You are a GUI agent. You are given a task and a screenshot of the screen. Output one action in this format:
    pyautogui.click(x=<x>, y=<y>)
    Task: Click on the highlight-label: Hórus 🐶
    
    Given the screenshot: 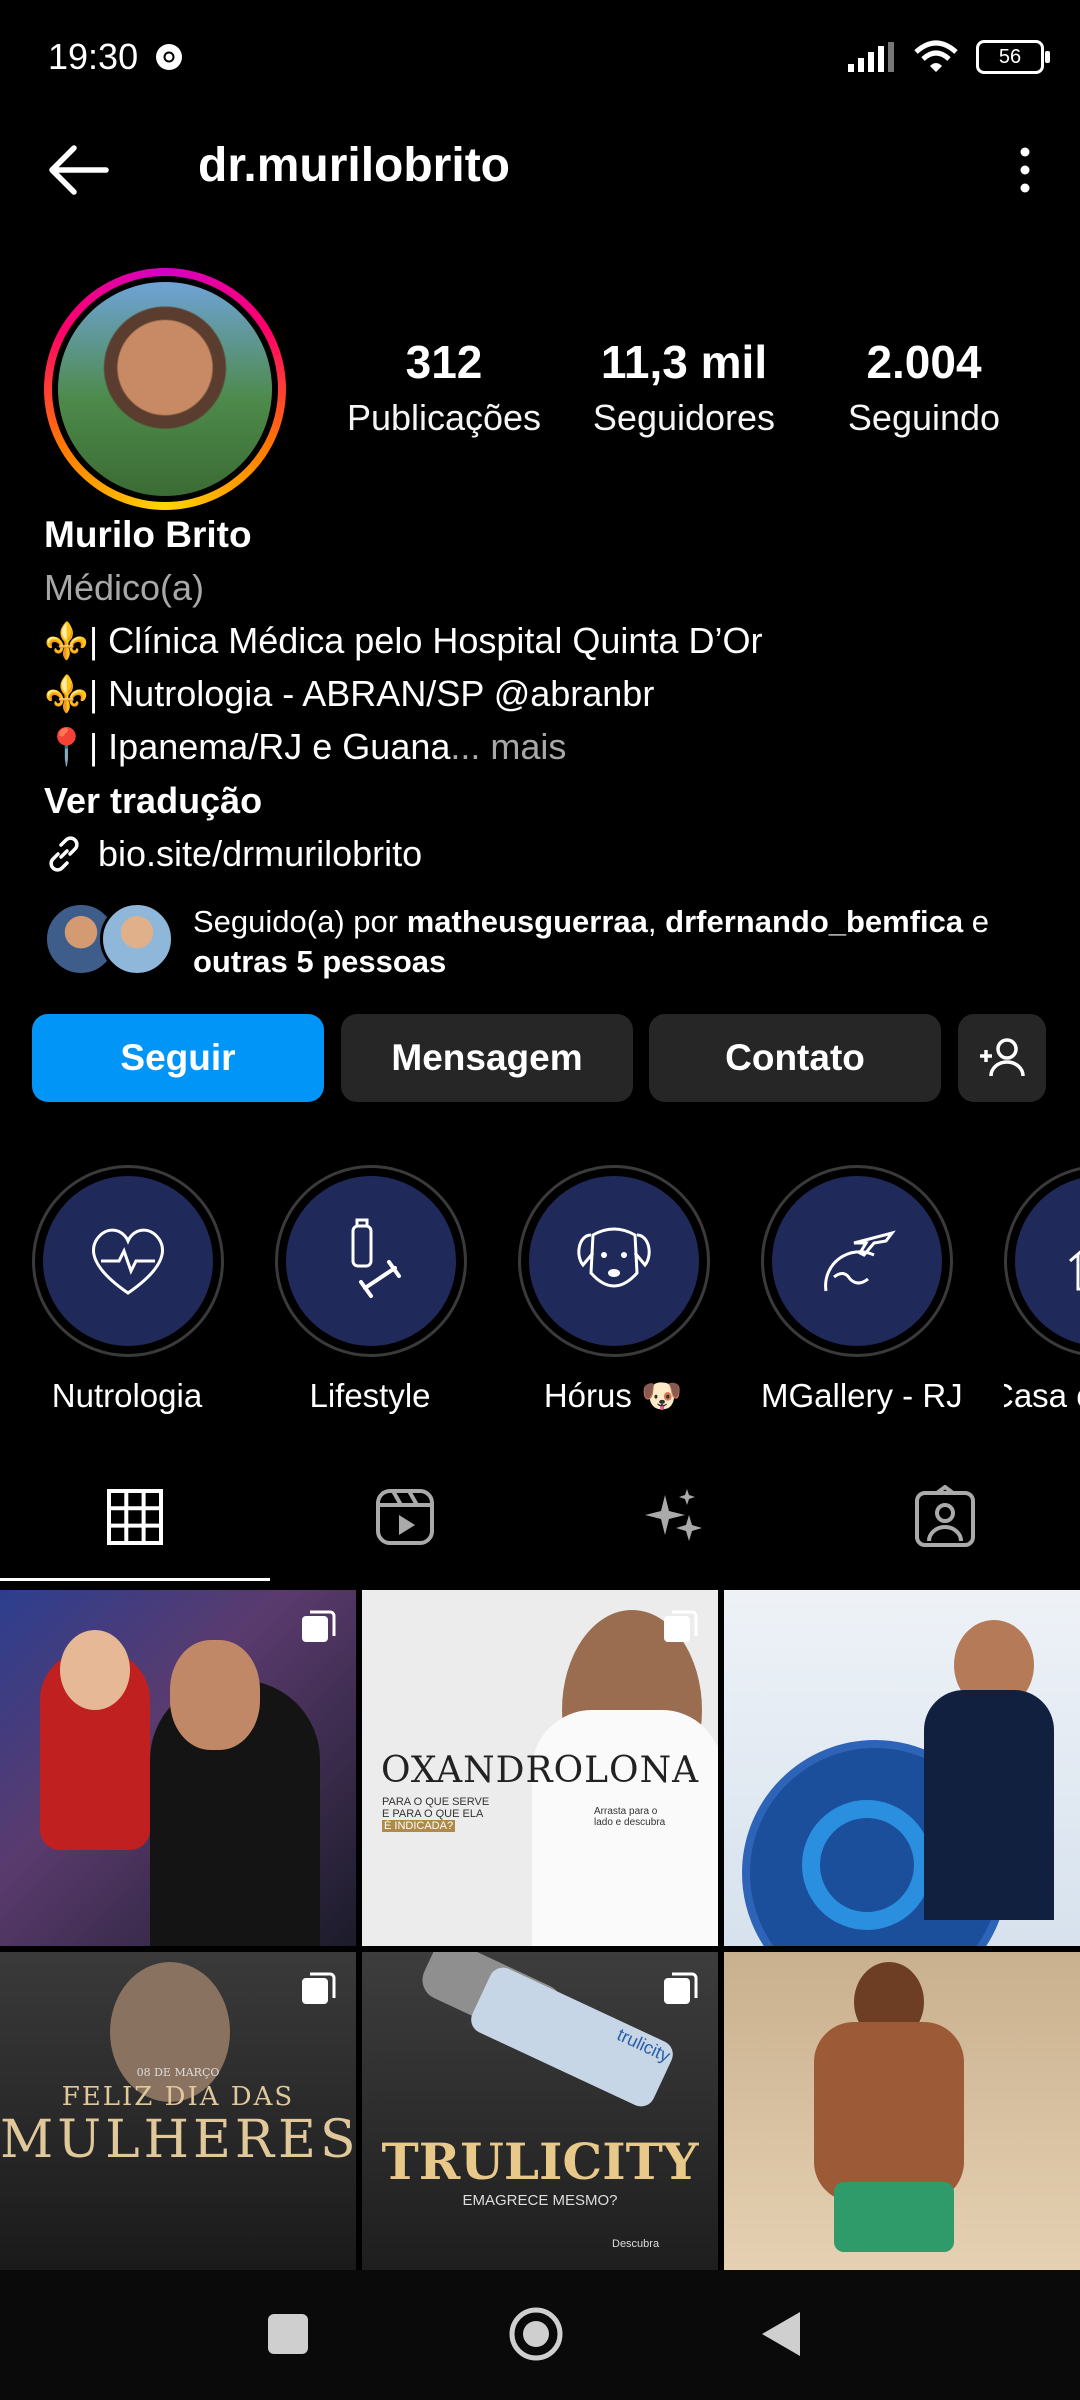 What is the action you would take?
    pyautogui.click(x=613, y=1395)
    